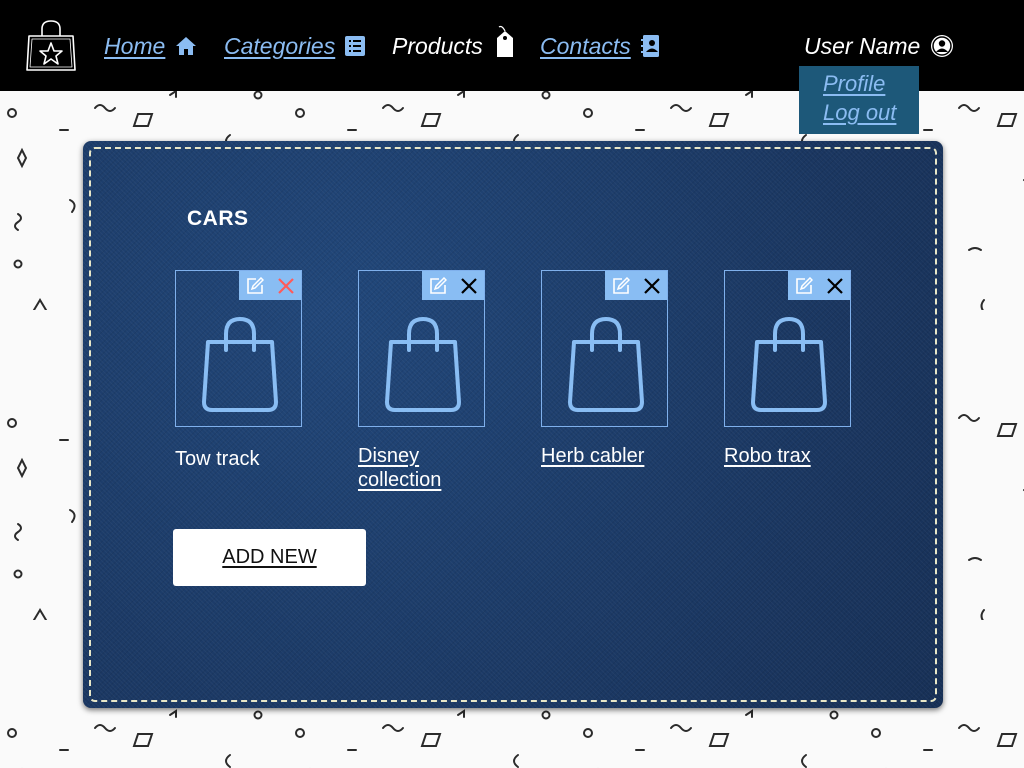  What do you see at coordinates (787, 456) in the screenshot?
I see `product-name-link: Robo trax` at bounding box center [787, 456].